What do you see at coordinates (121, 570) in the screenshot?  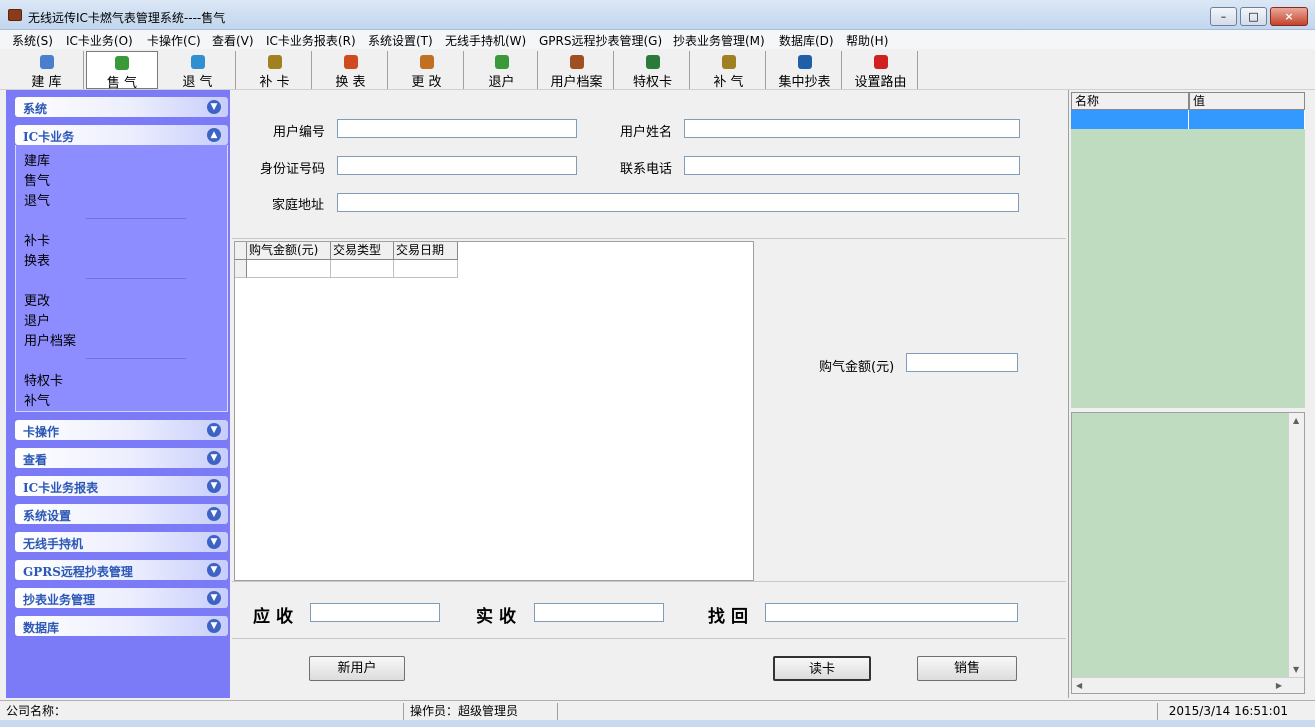 I see `nav-section-gprs: GPRS远程抄表管理 ▼` at bounding box center [121, 570].